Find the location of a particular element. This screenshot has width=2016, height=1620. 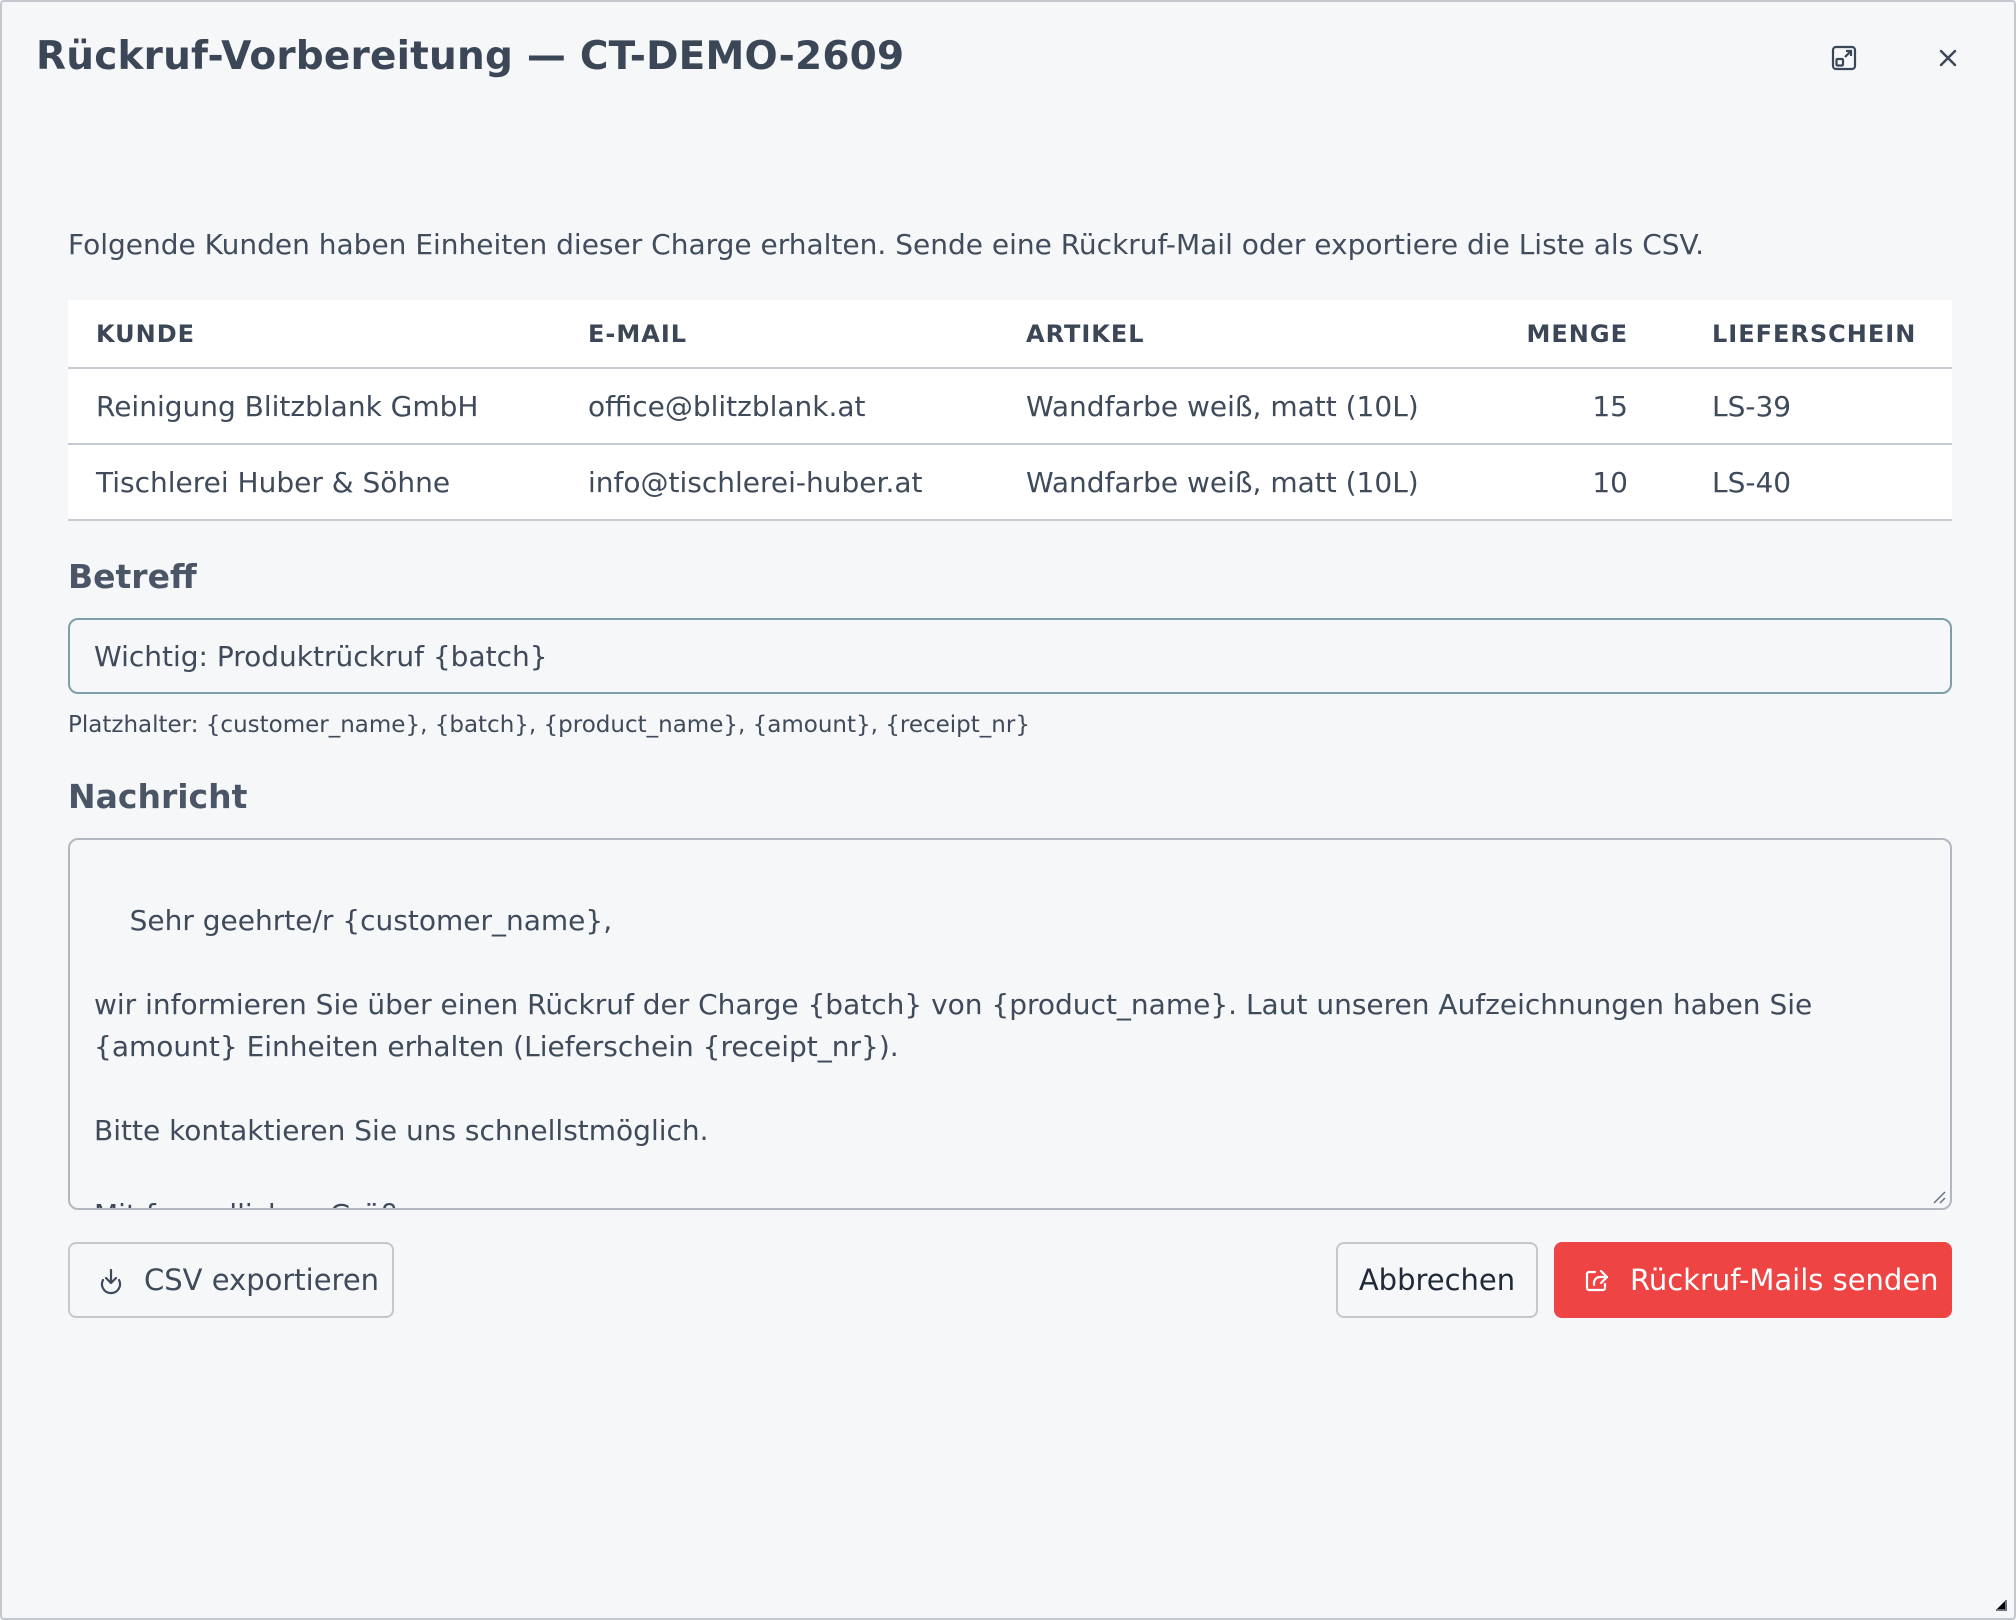

send-recall-mails-button: Rückruf-Mails senden is located at coordinates (1753, 1280).